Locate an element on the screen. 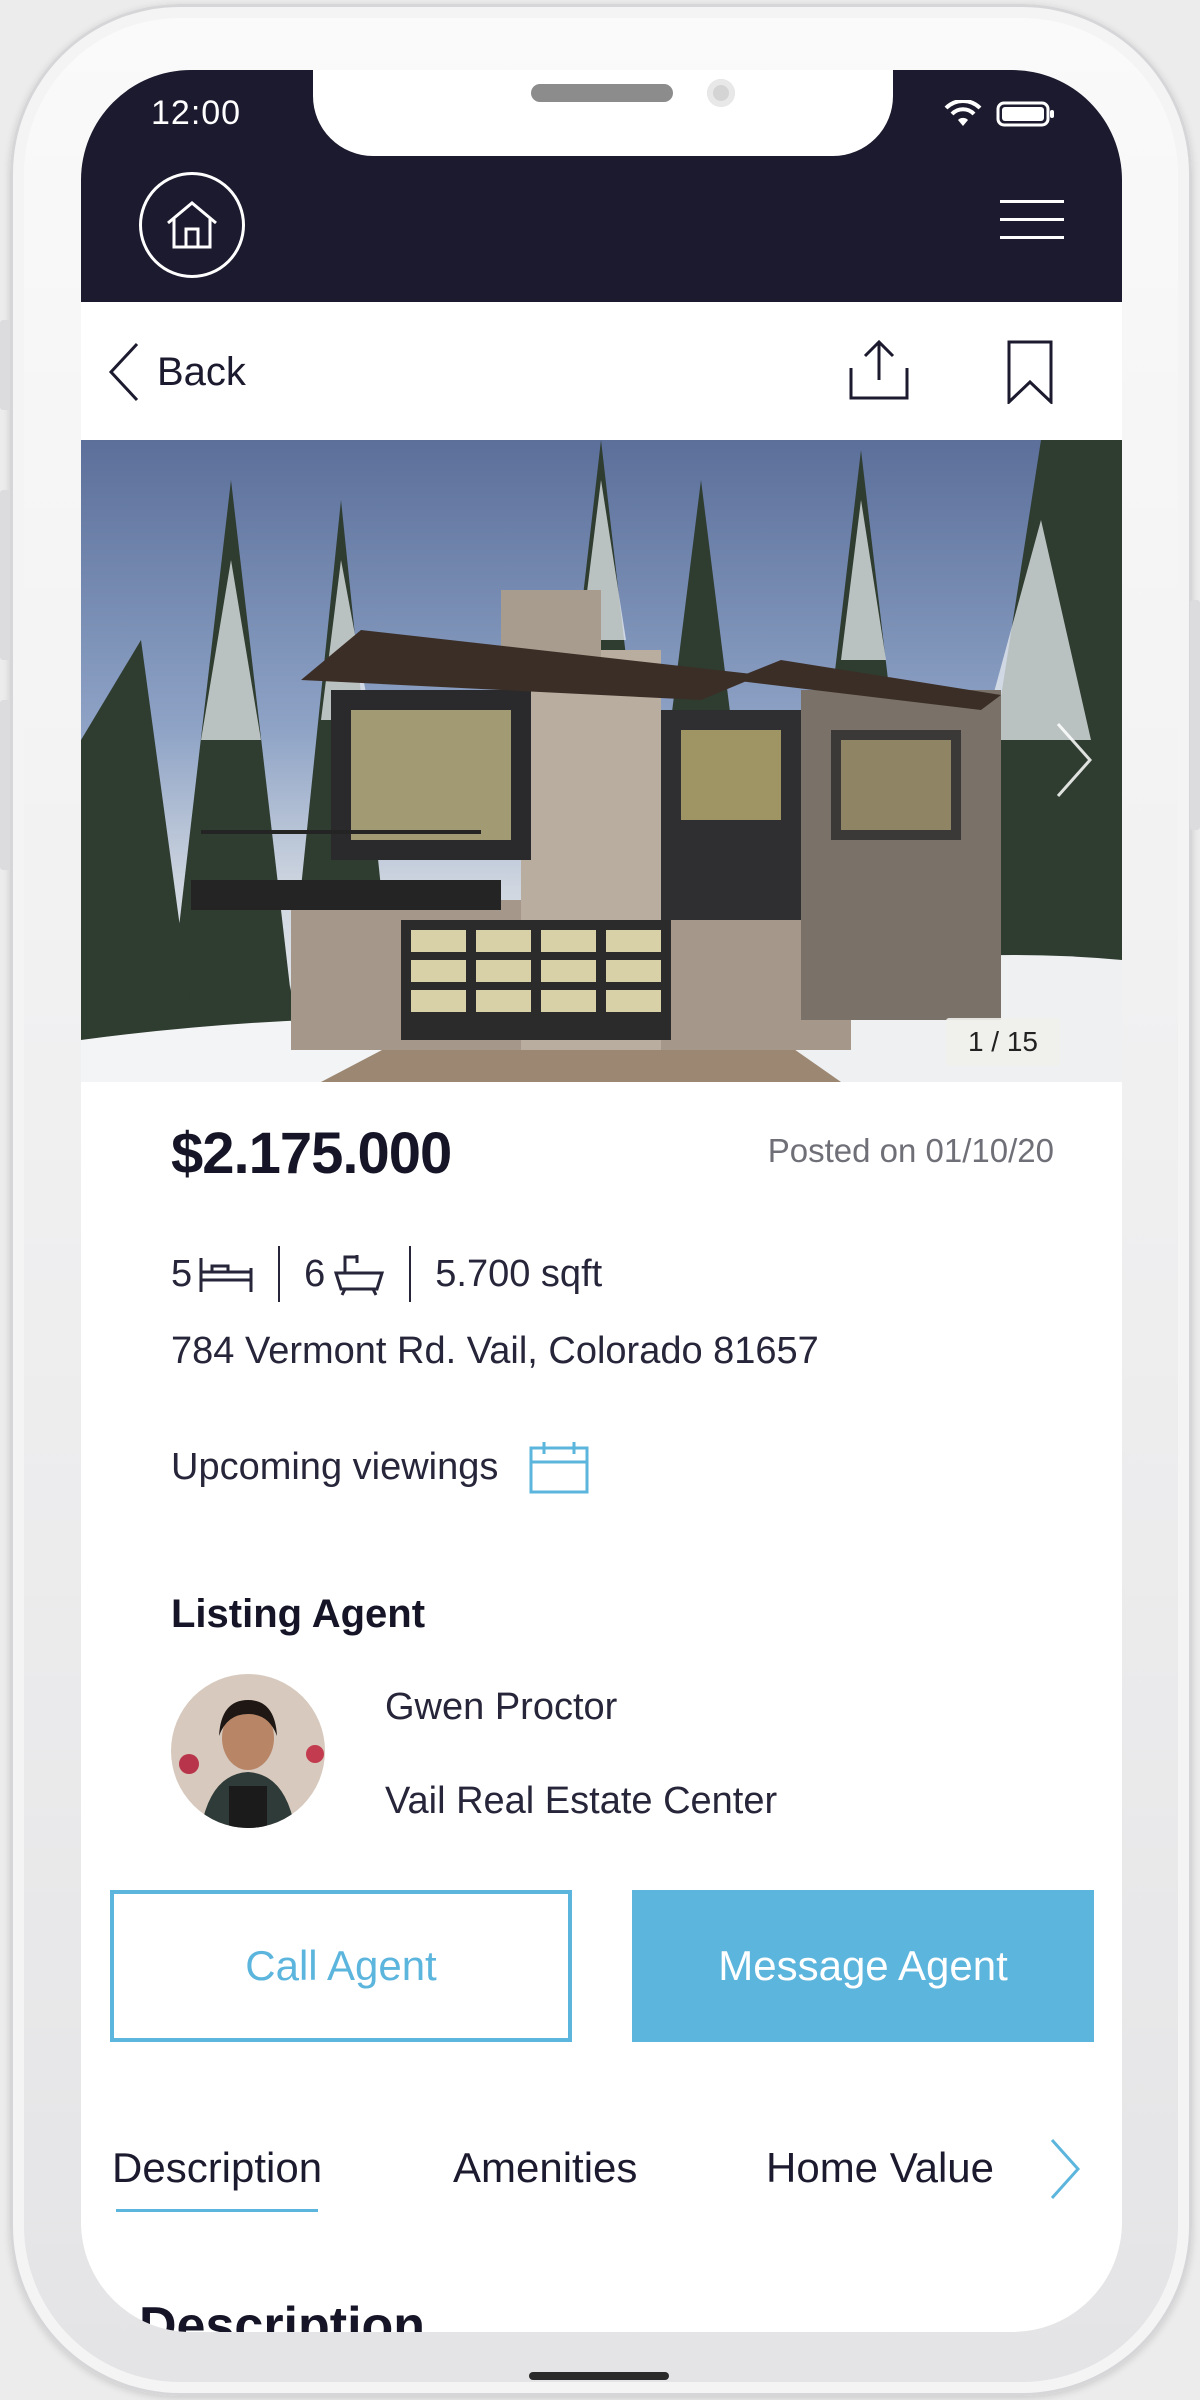  posted-date: Posted on 01/10/20 is located at coordinates (910, 1150).